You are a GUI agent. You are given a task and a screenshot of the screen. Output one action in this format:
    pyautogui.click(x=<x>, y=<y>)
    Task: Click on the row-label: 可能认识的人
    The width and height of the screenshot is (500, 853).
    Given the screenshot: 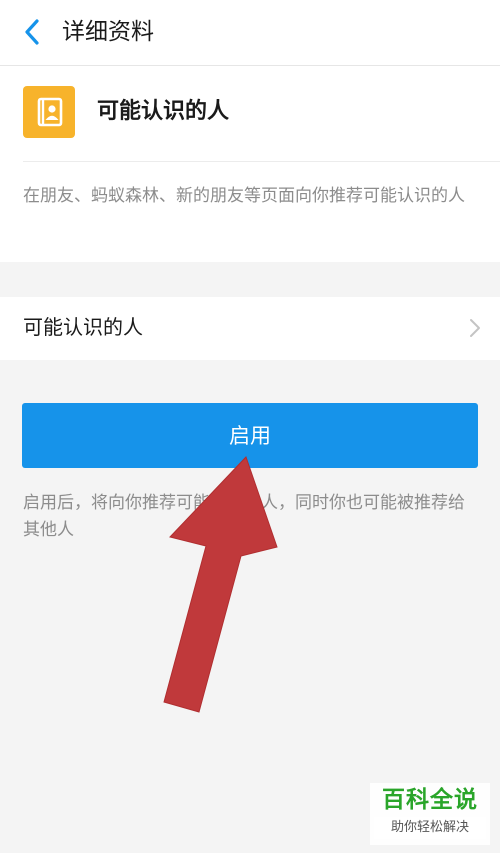 What is the action you would take?
    pyautogui.click(x=83, y=327)
    